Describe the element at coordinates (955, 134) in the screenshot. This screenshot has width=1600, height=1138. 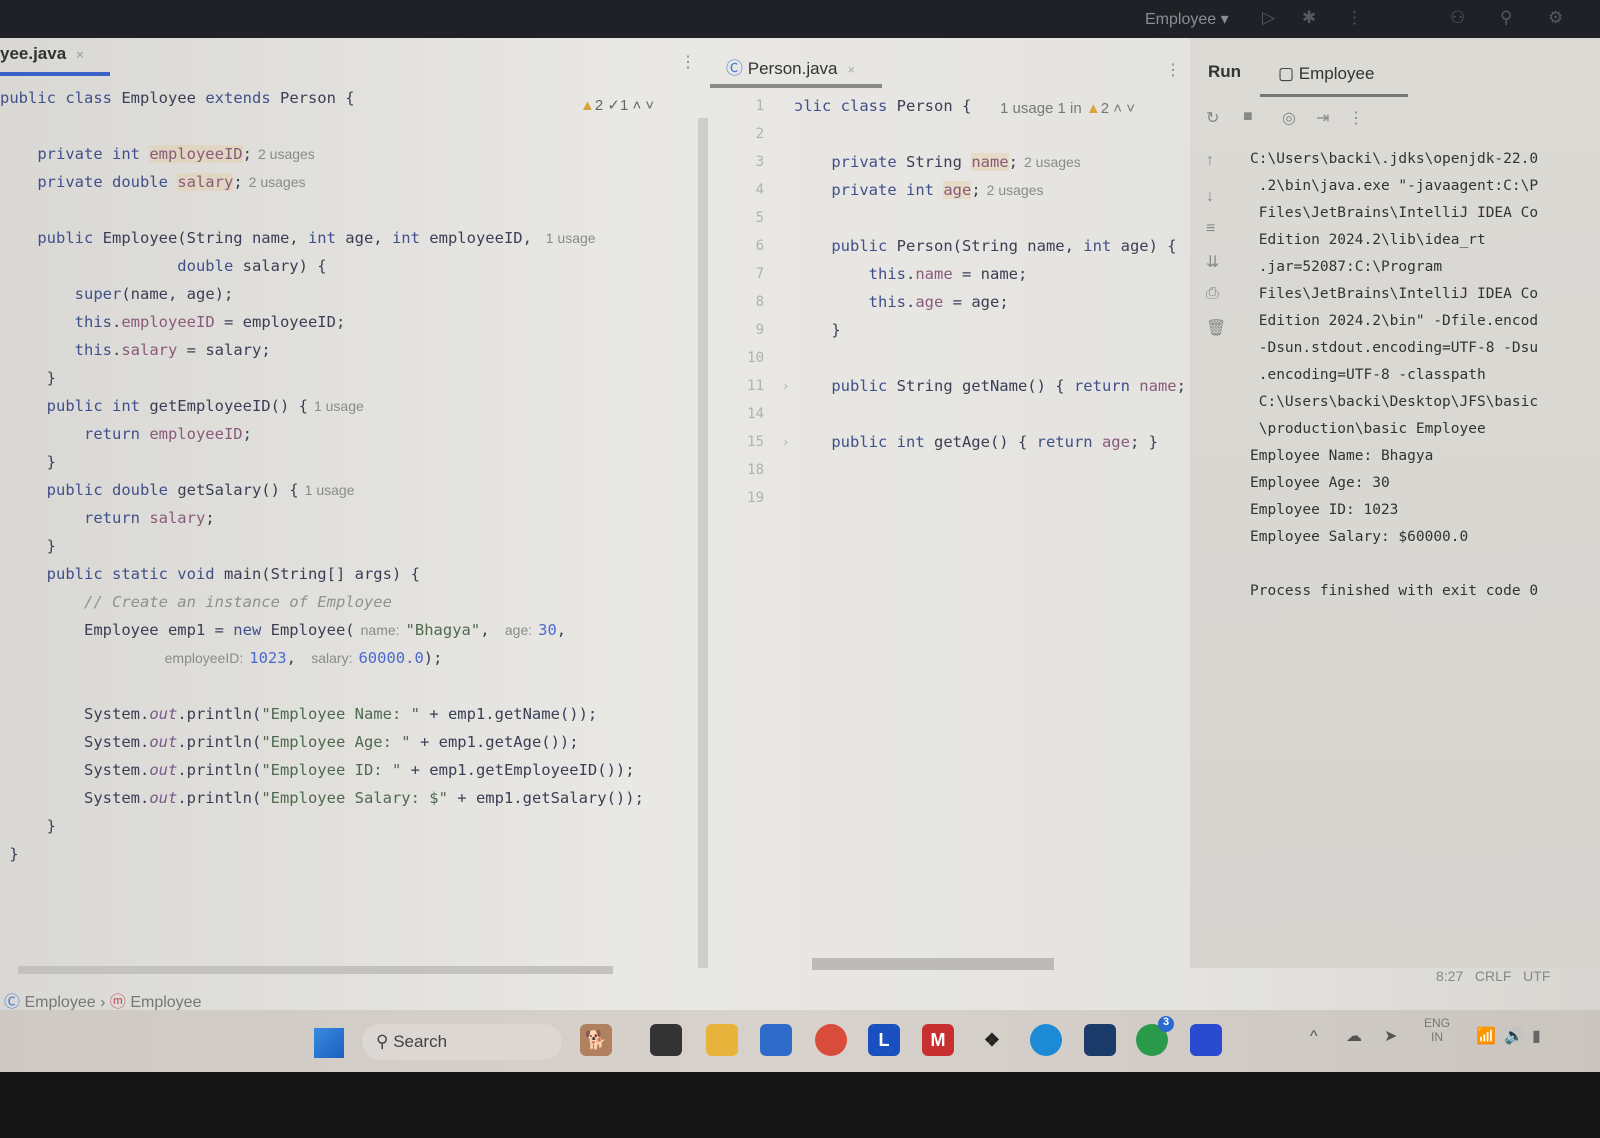
I see `code-line: 2` at that location.